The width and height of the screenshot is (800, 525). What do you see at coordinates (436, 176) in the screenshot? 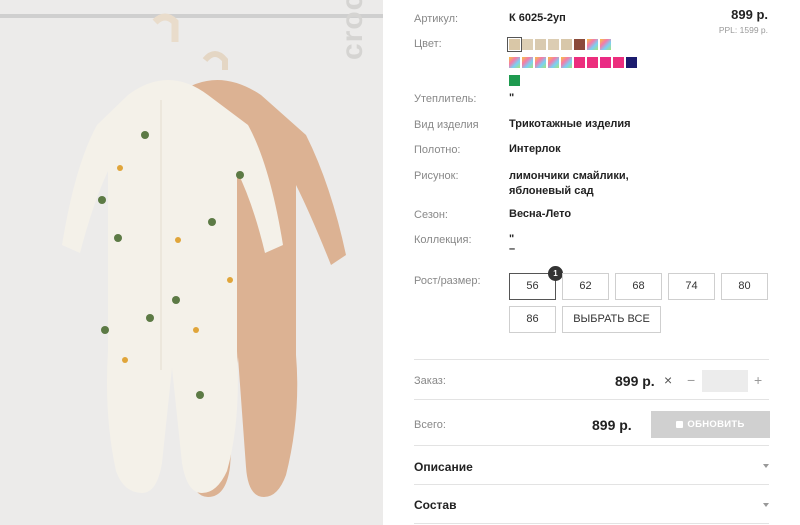
I see `pattern-label: Рисунок:` at bounding box center [436, 176].